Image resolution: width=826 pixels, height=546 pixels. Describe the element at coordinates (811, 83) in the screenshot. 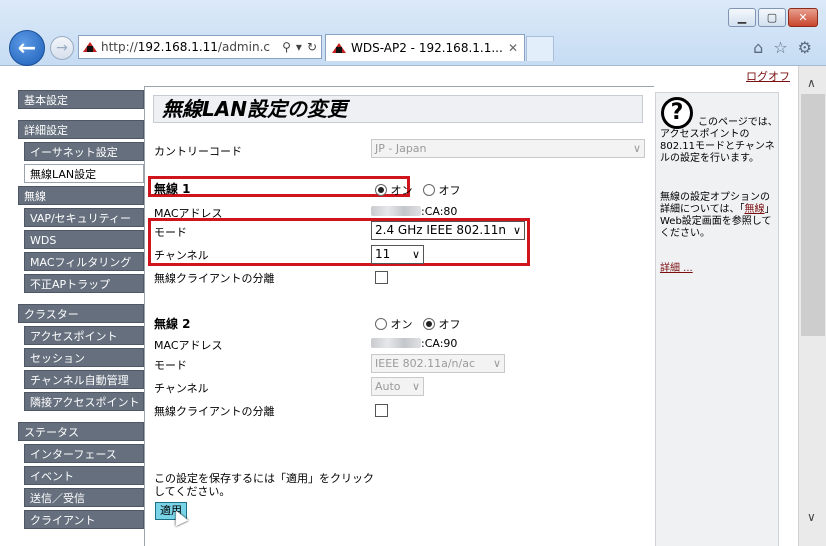

I see `scroll-up-icon: ∧` at that location.